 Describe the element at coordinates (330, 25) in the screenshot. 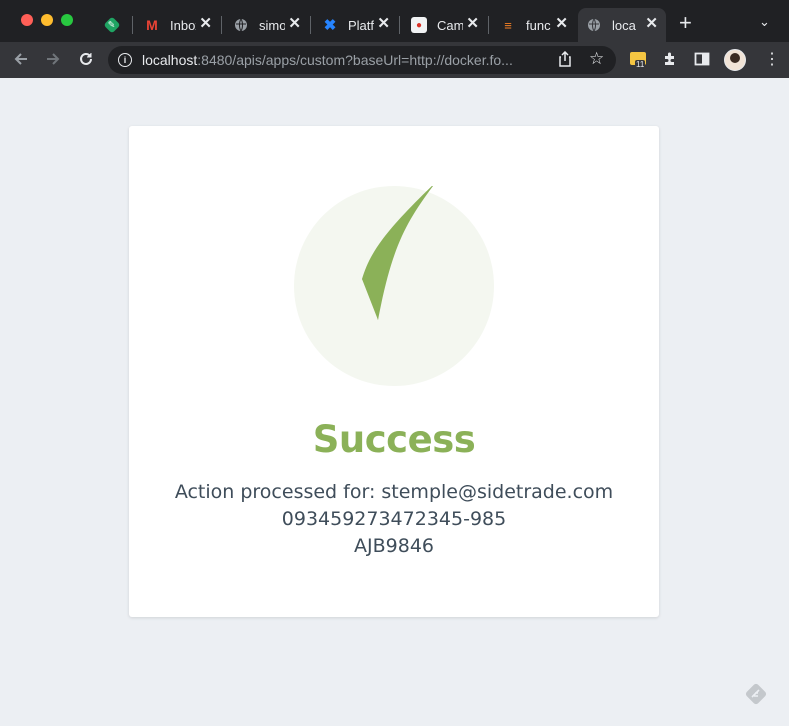

I see `confluence-icon: ✖` at that location.